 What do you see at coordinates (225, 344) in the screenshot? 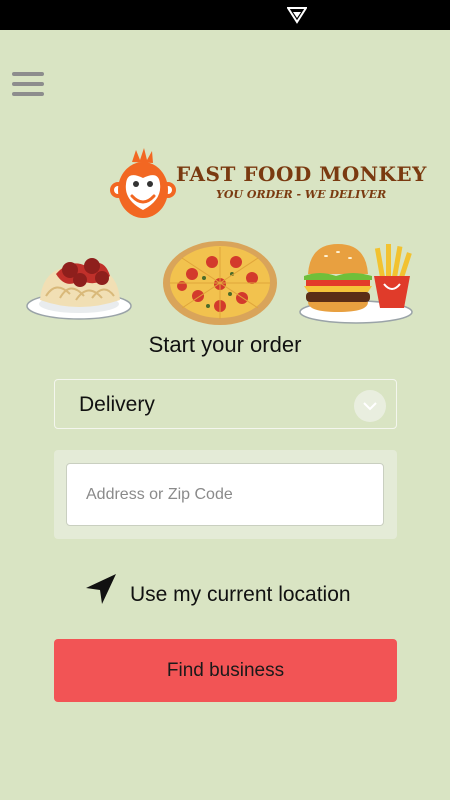
I see `start-order-title: Start your order` at bounding box center [225, 344].